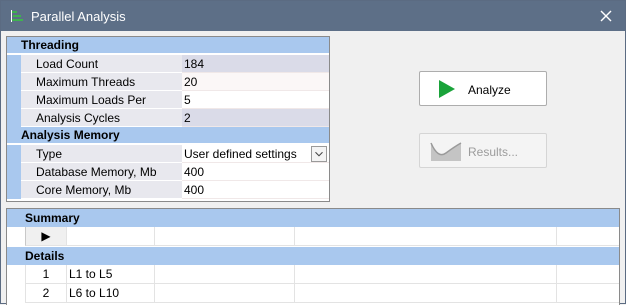 This screenshot has width=626, height=305. What do you see at coordinates (168, 135) in the screenshot?
I see `analysis-memory-section-header: Analysis Memory` at bounding box center [168, 135].